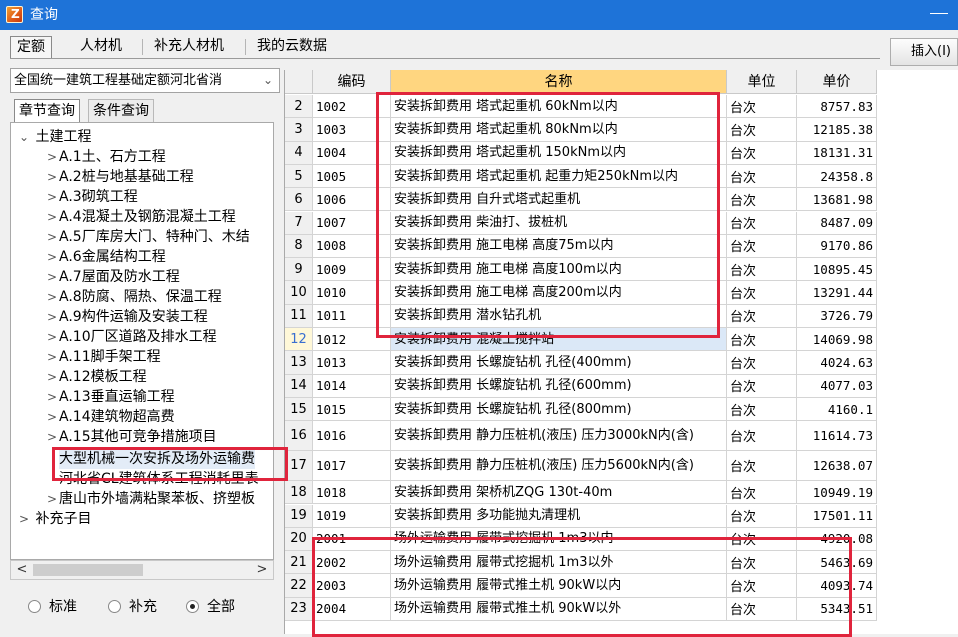 Image resolution: width=958 pixels, height=637 pixels. Describe the element at coordinates (299, 316) in the screenshot. I see `row-index: 11` at that location.